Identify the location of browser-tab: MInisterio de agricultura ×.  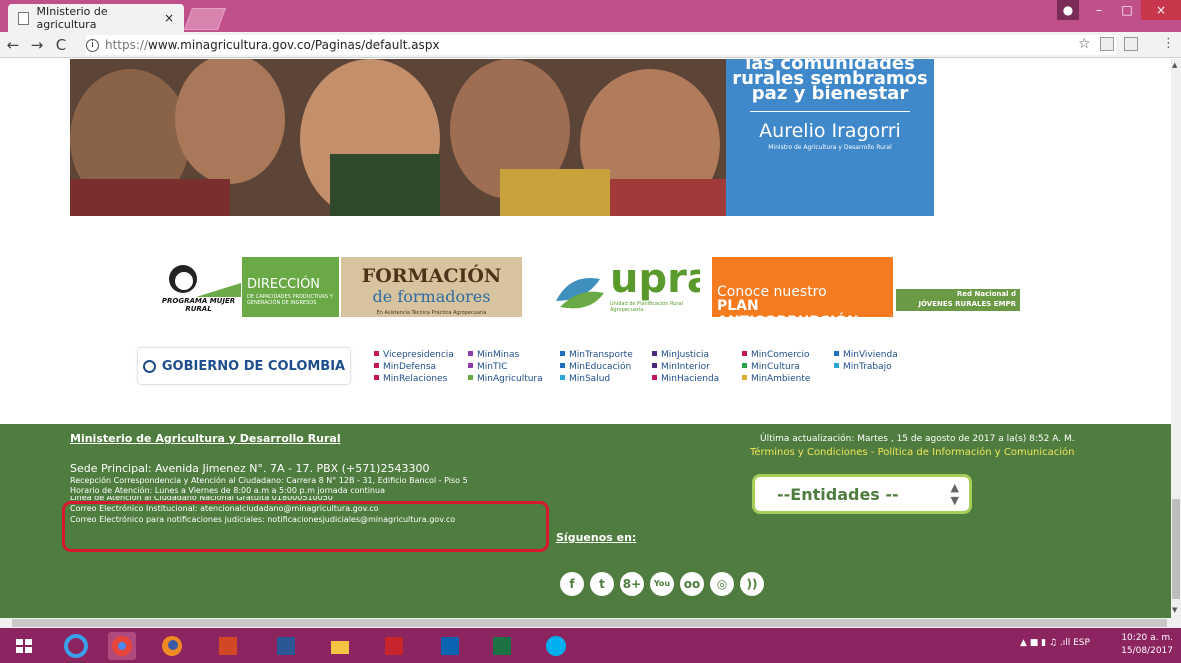
(96, 18).